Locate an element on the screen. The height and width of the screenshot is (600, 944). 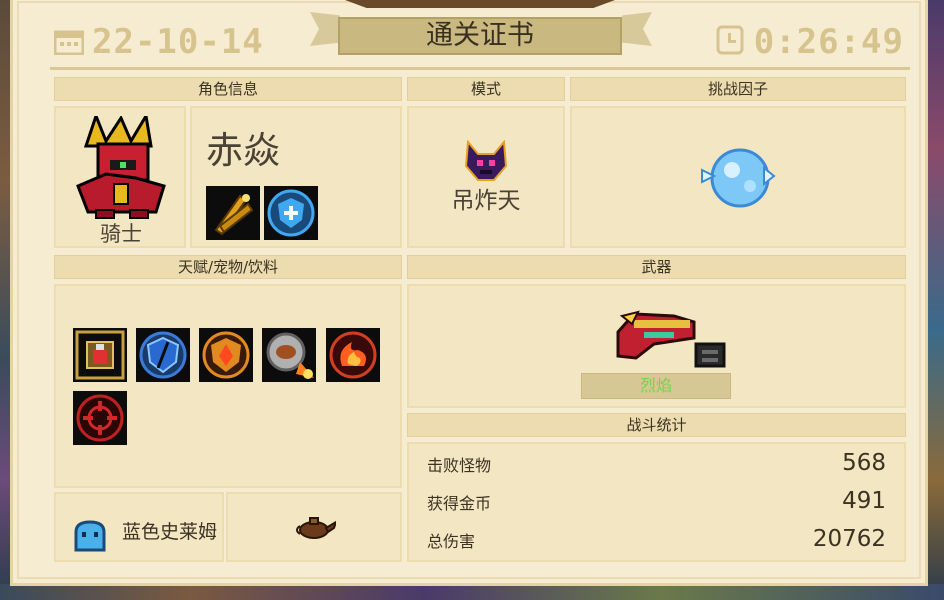
fireball-orb-talent-icon is located at coordinates (289, 355).